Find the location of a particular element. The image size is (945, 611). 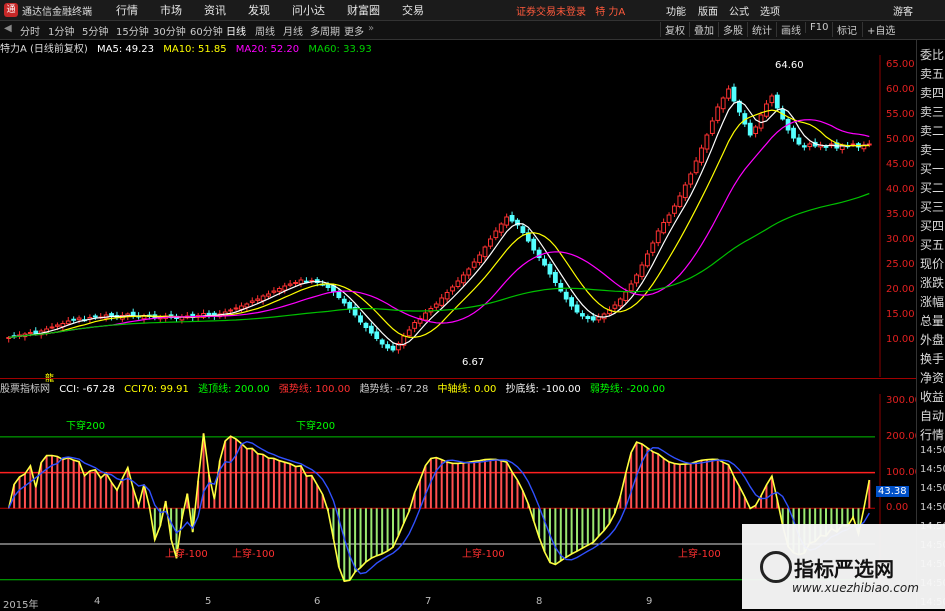

side-panel-item: 卖一 is located at coordinates (932, 149).